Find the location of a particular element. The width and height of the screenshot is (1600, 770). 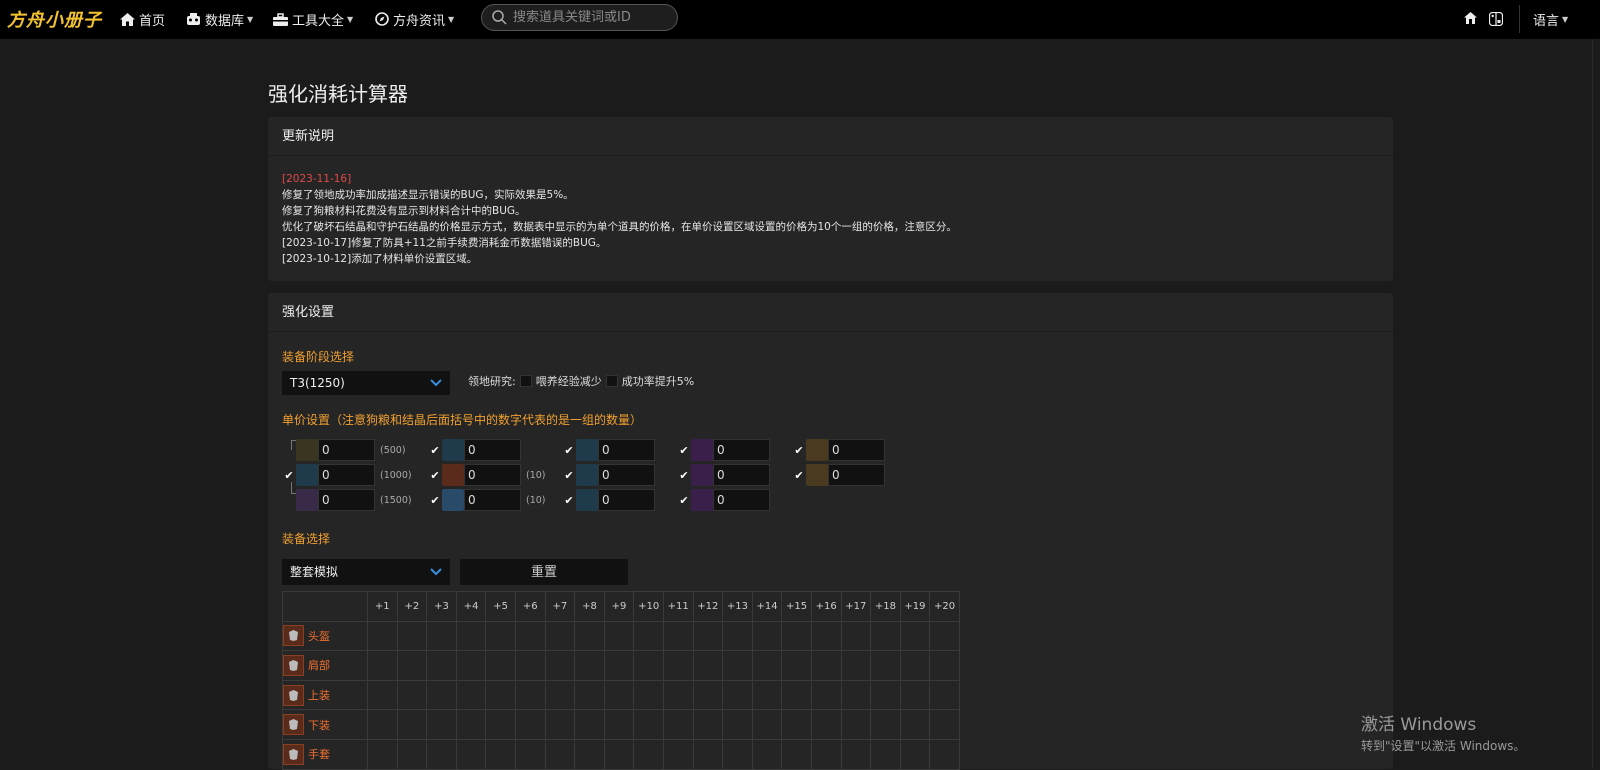

site-logo: 方舟小册子 is located at coordinates (54, 19).